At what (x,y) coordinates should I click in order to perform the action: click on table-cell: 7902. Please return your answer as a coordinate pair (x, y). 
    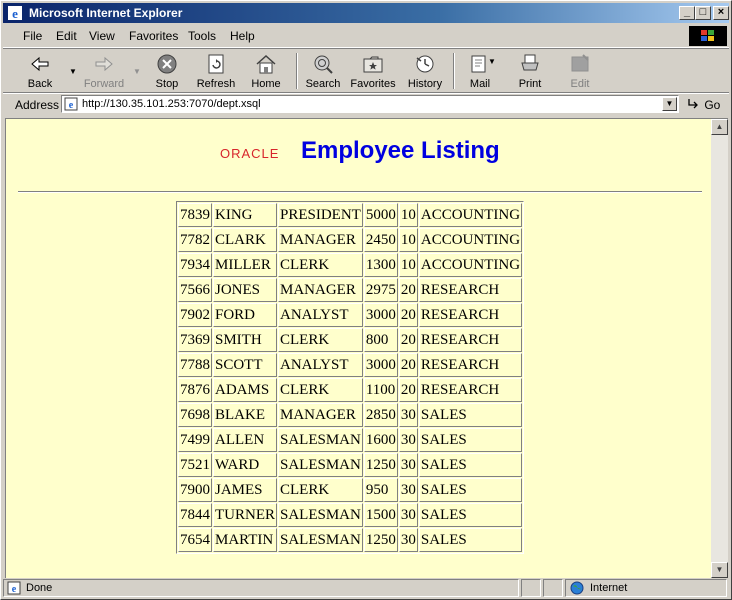
    Looking at the image, I should click on (195, 315).